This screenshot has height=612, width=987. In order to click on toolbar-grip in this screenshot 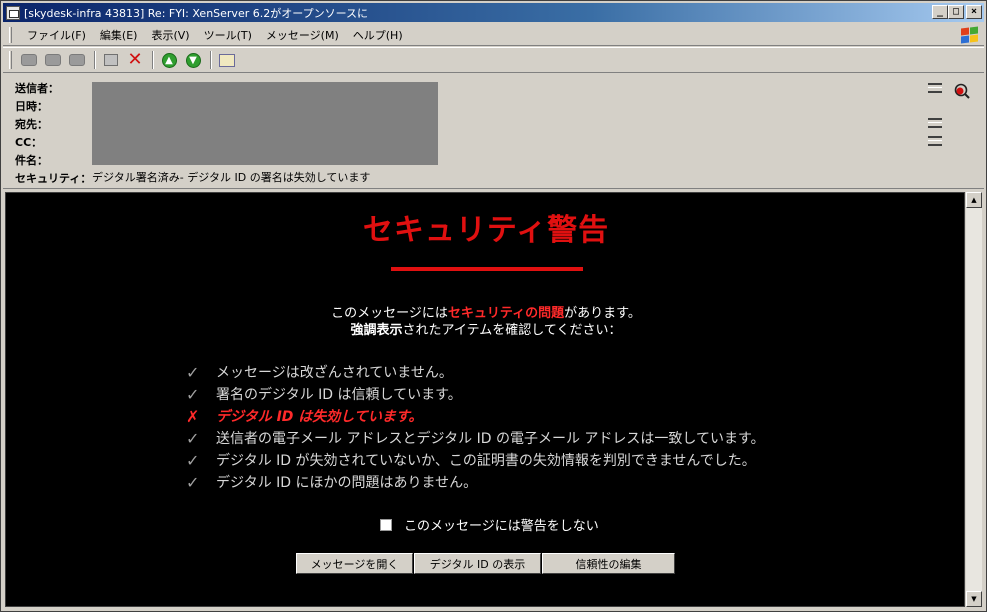, I will do `click(10, 60)`.